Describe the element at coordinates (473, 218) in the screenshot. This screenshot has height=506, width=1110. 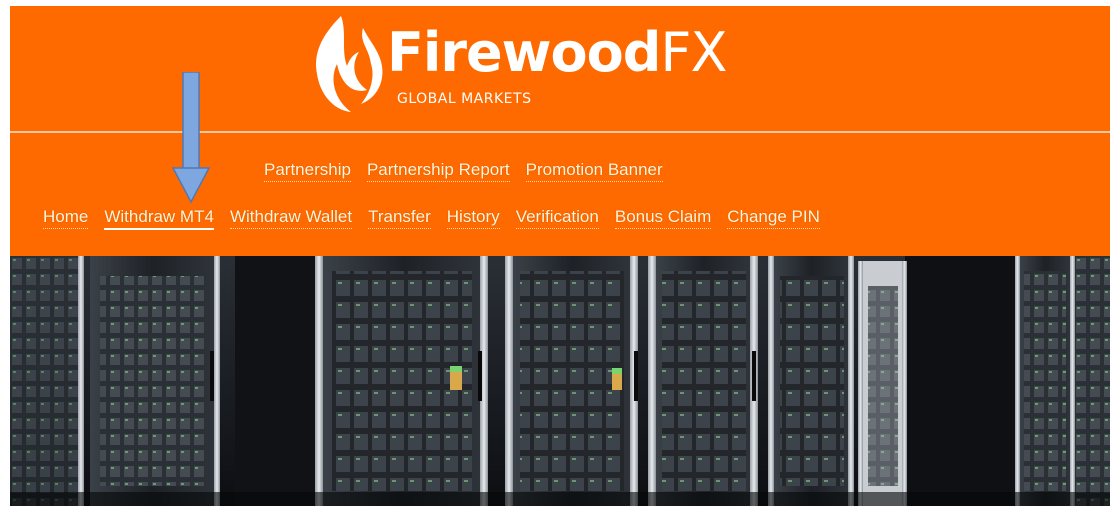
I see `nav-link-history: History` at that location.